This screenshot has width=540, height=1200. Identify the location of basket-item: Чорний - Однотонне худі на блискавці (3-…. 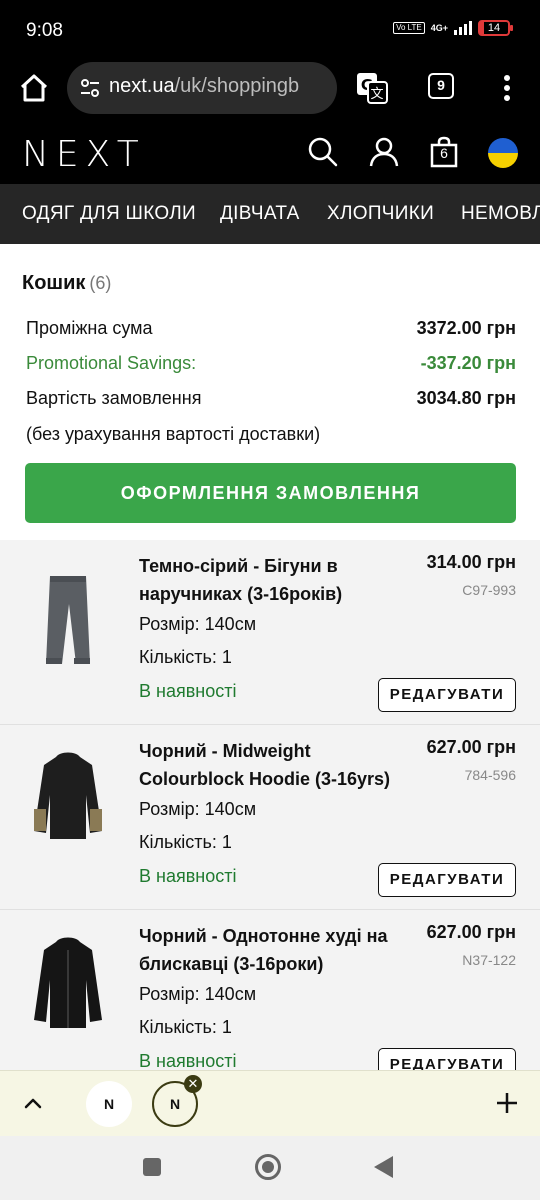
(270, 990).